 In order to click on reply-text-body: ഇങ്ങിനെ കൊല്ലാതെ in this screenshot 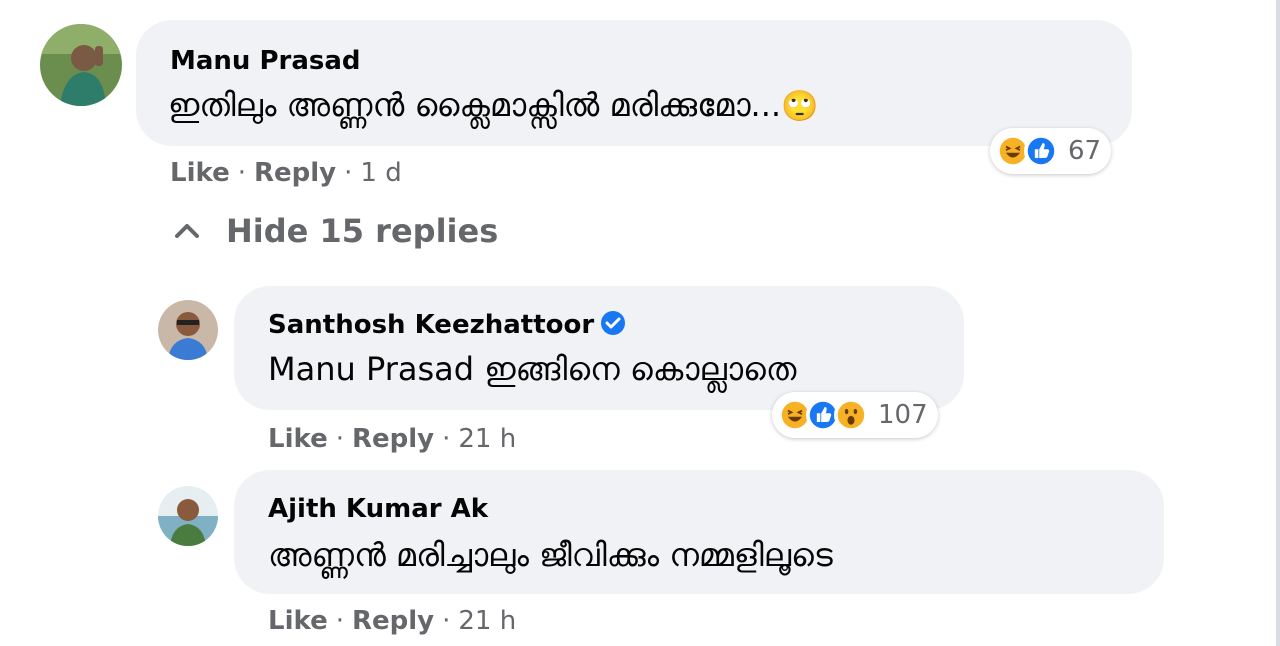, I will do `click(635, 369)`.